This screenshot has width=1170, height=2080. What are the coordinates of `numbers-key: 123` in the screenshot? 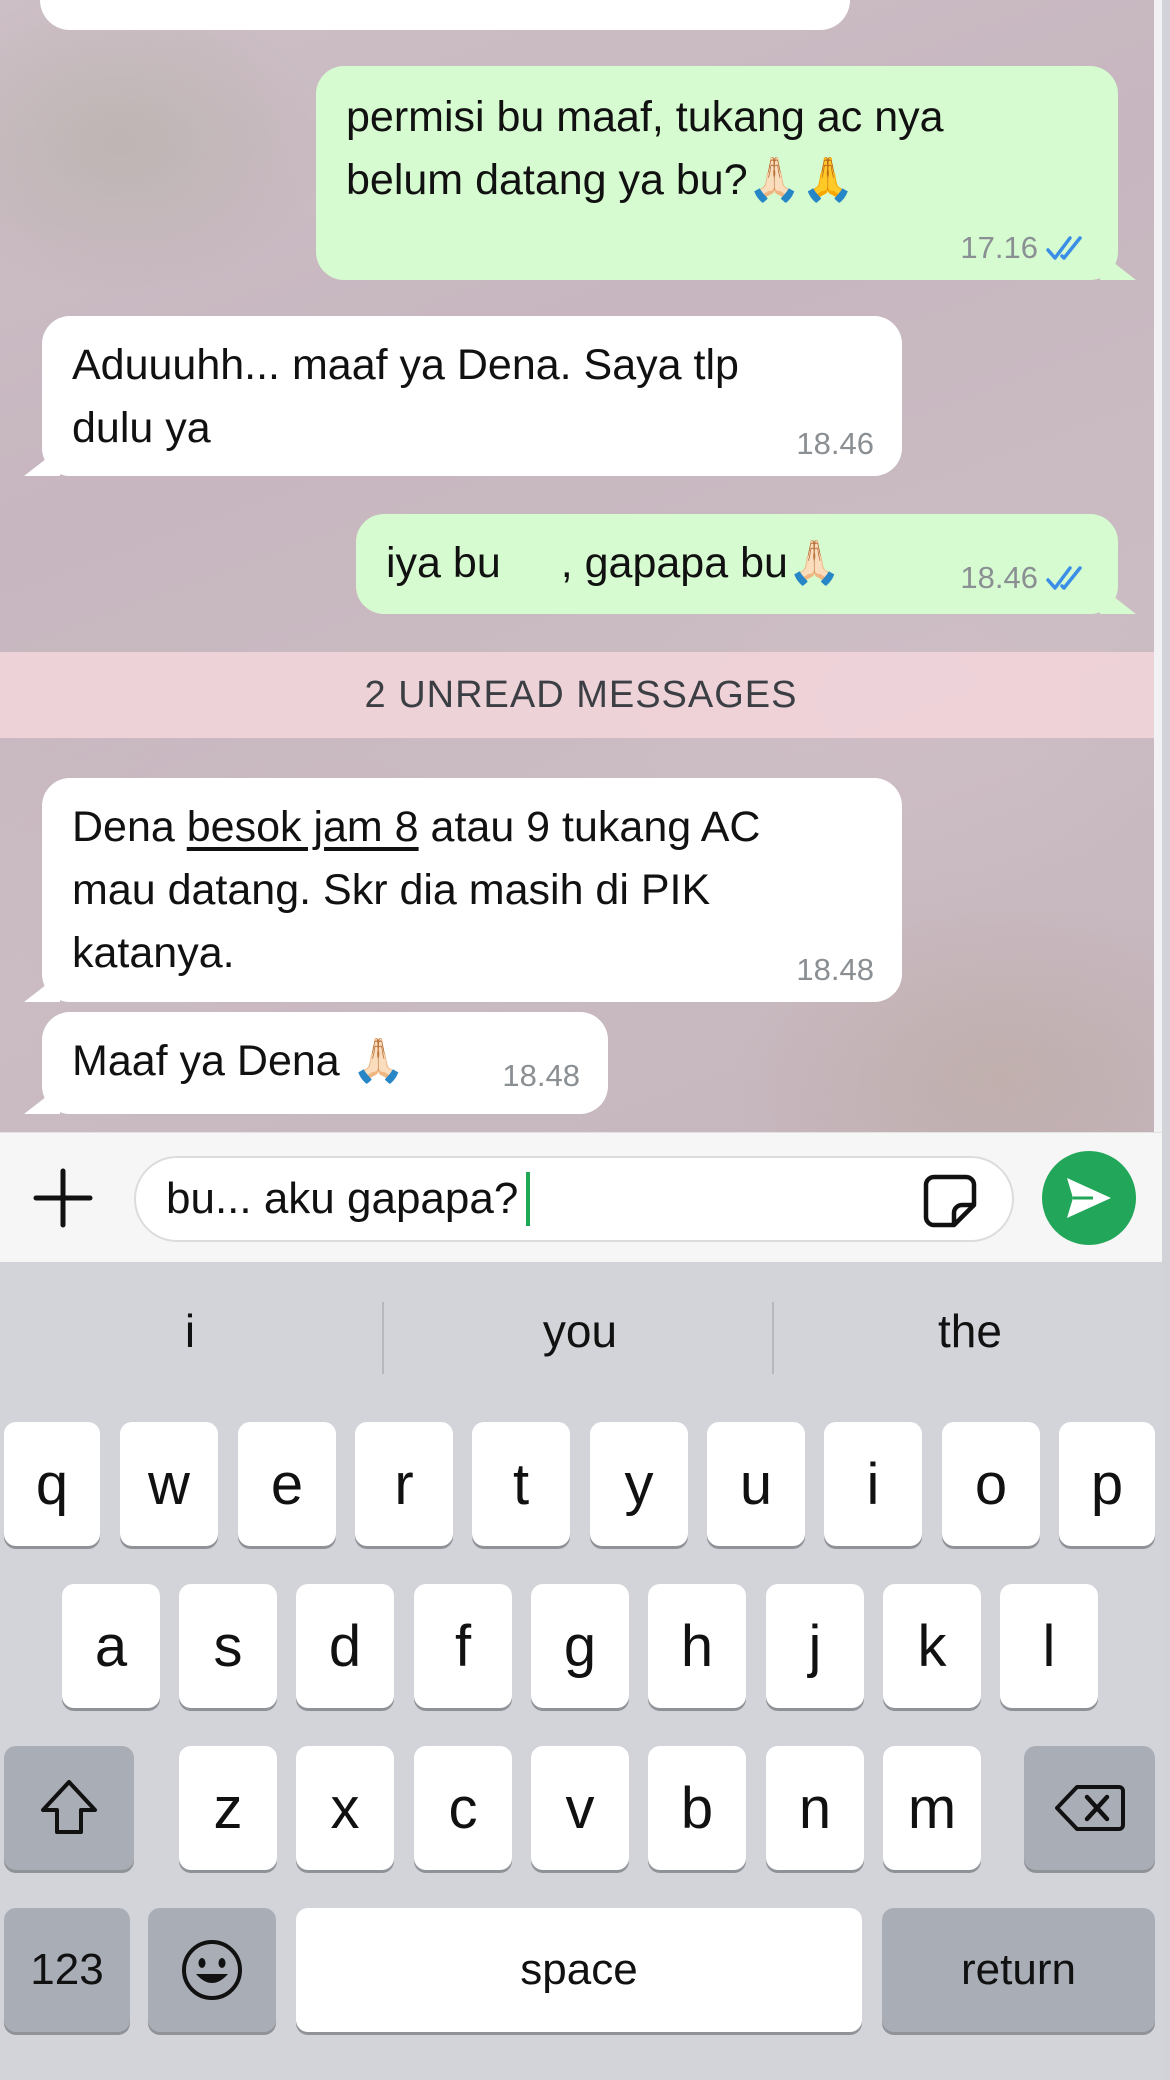 It's located at (67, 1970).